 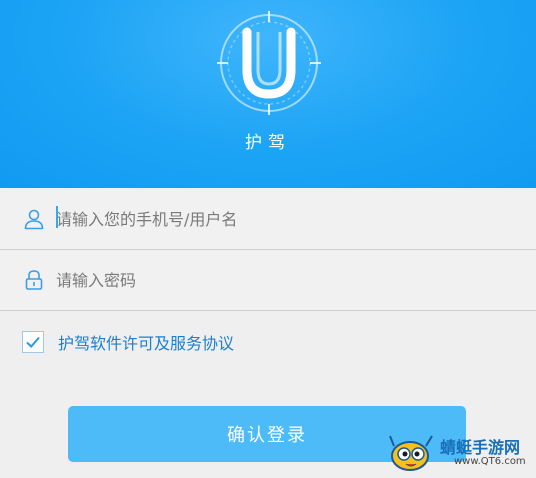 What do you see at coordinates (34, 280) in the screenshot?
I see `lock-icon` at bounding box center [34, 280].